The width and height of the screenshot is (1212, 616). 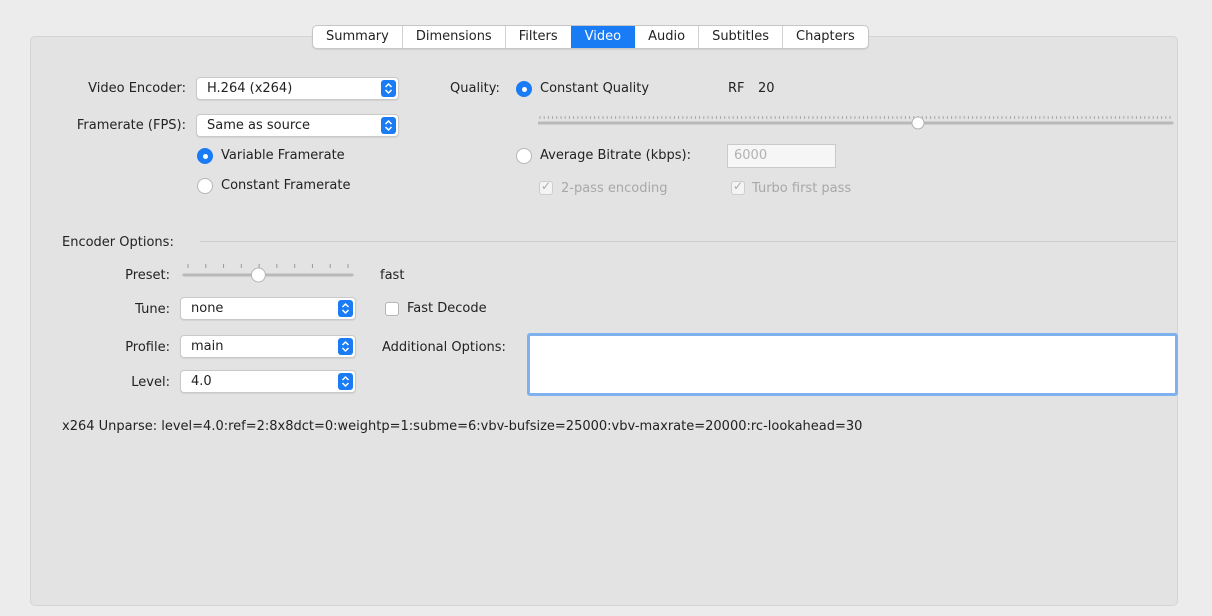 What do you see at coordinates (150, 382) in the screenshot?
I see `level-label: Level:` at bounding box center [150, 382].